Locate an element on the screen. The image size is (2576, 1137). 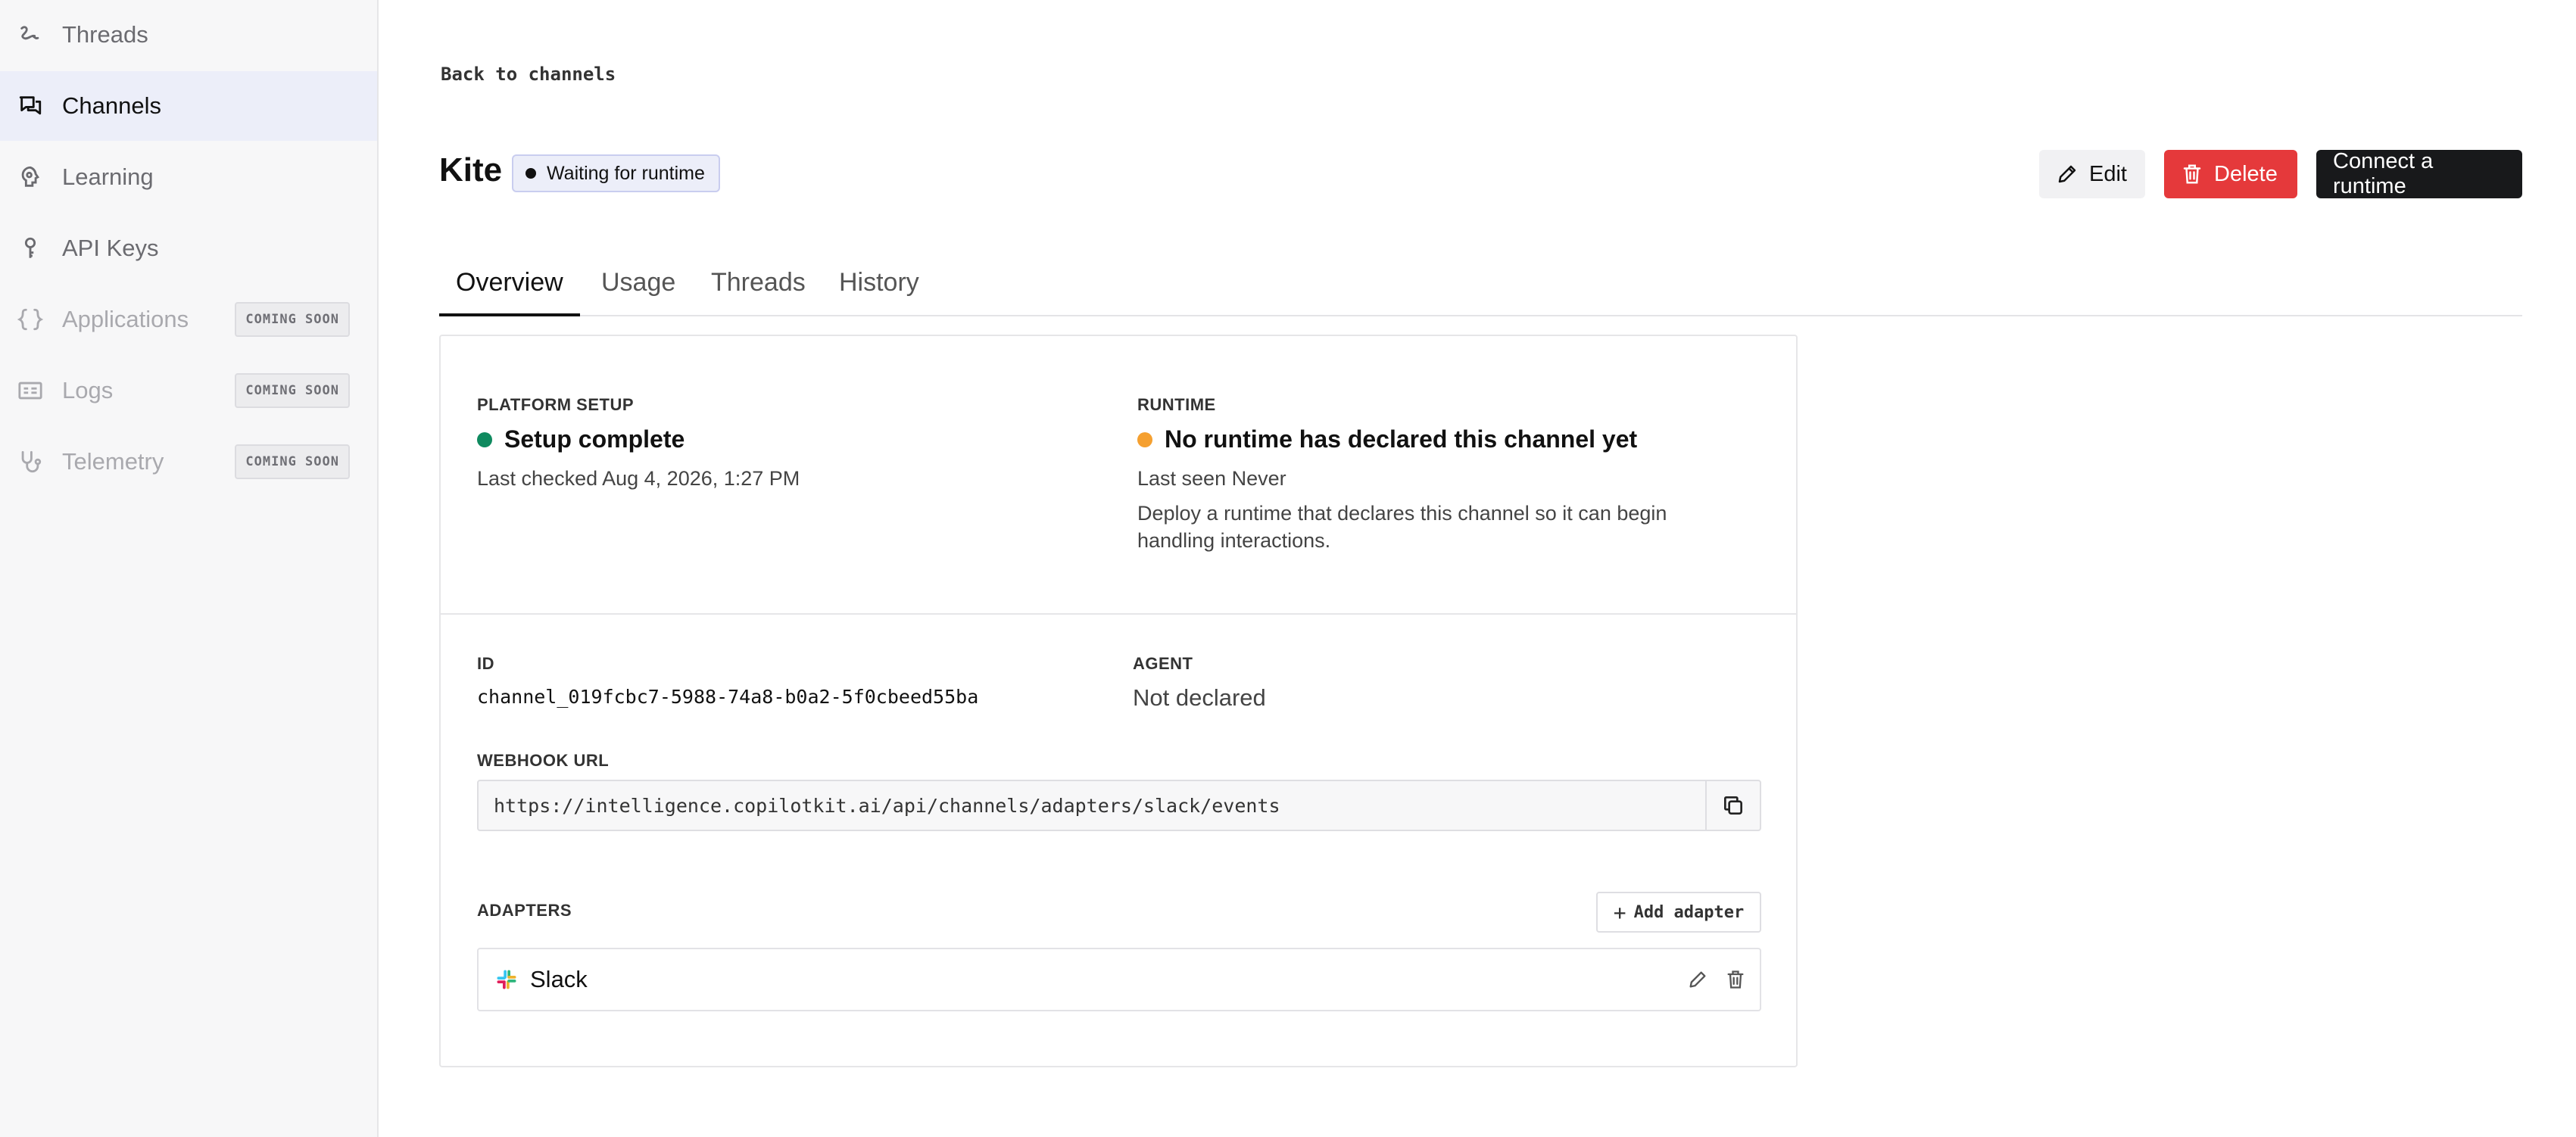
connect-runtime-button: Connect a runtime is located at coordinates (2419, 173).